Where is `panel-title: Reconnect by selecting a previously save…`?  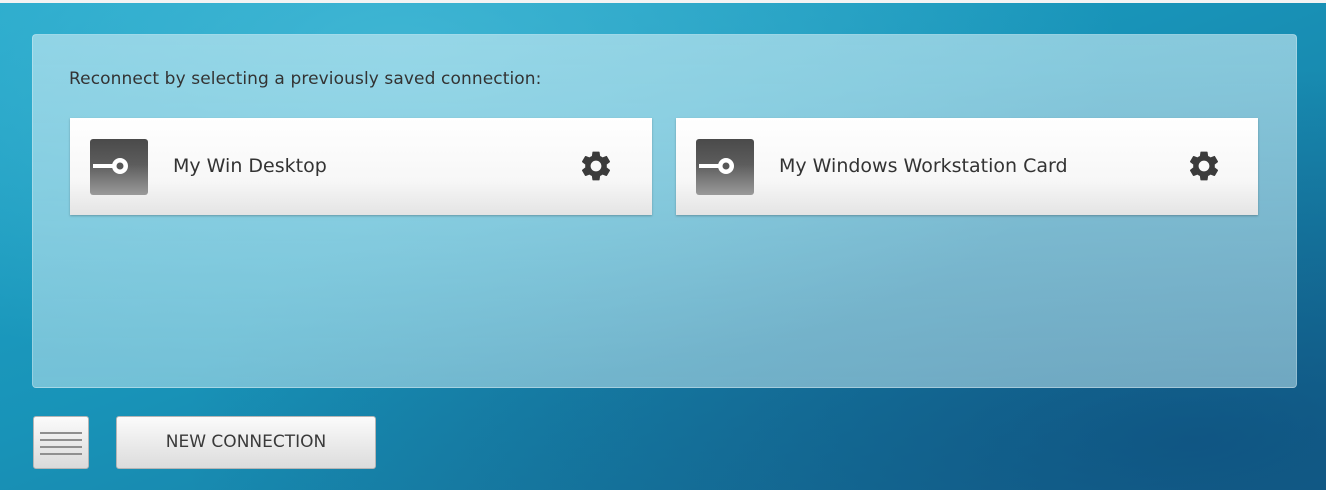
panel-title: Reconnect by selecting a previously save… is located at coordinates (305, 79).